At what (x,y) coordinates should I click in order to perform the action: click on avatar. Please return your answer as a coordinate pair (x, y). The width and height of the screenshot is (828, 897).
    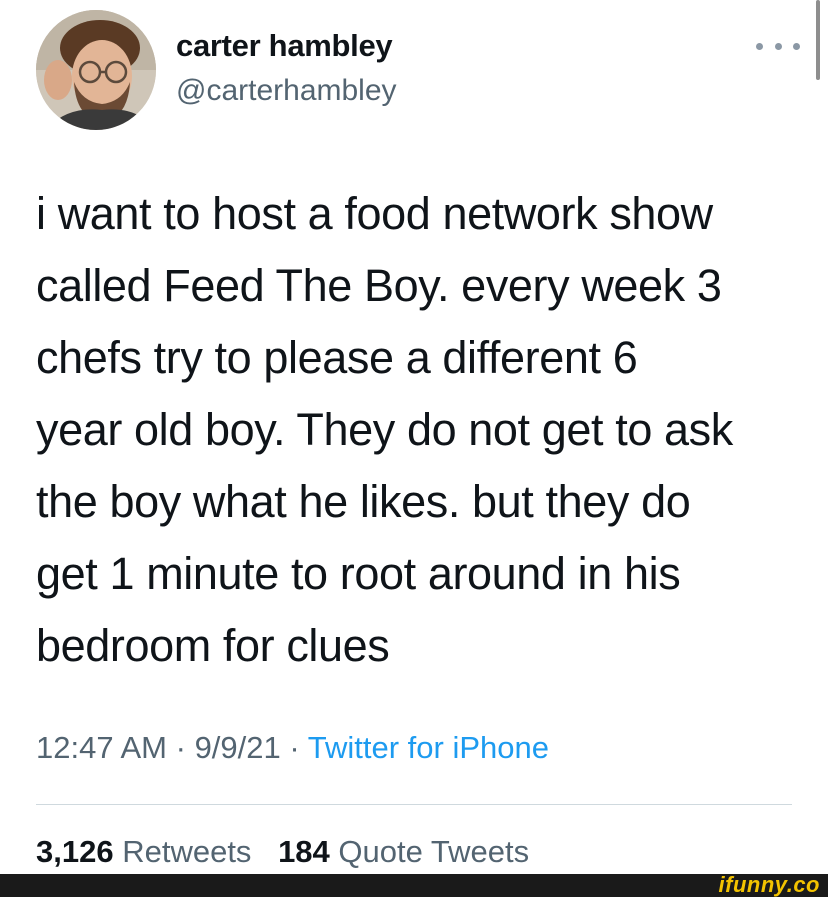
    Looking at the image, I should click on (96, 70).